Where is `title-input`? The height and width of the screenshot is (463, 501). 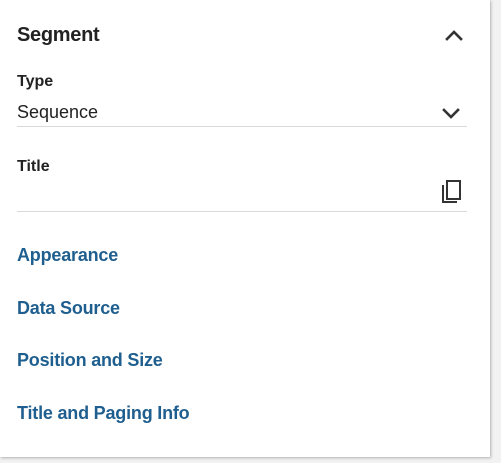
title-input is located at coordinates (242, 194).